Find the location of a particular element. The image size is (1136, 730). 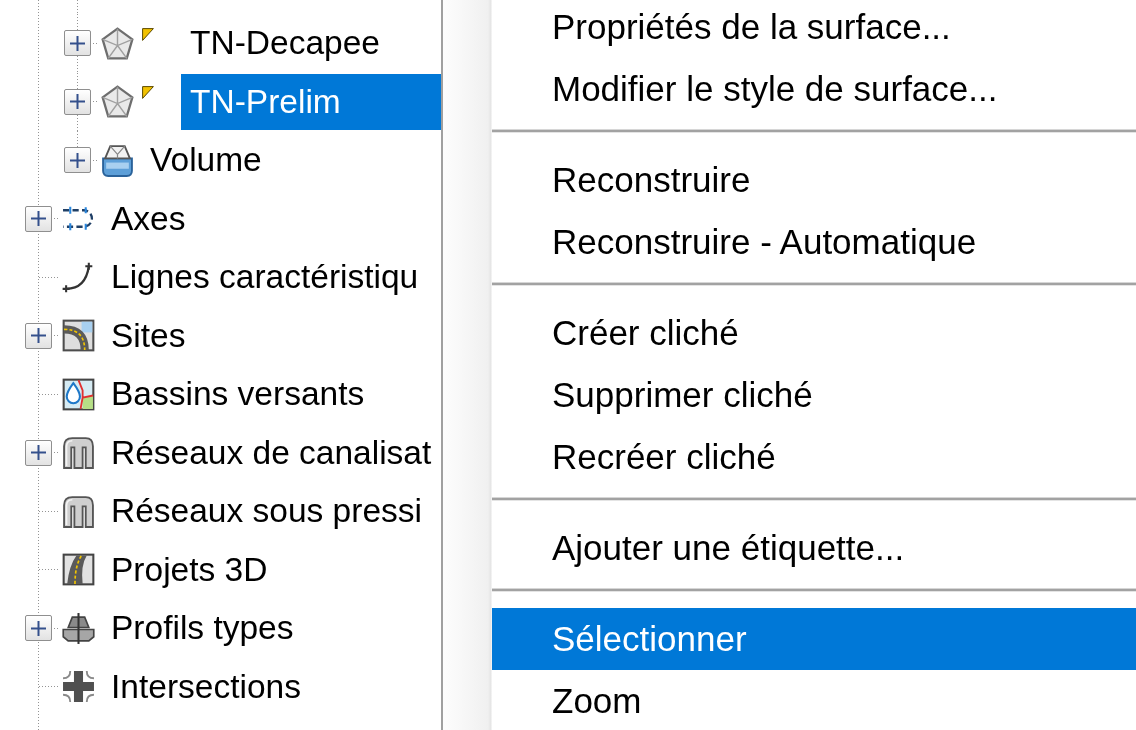

menu-item: Recréer cliché is located at coordinates (814, 457).